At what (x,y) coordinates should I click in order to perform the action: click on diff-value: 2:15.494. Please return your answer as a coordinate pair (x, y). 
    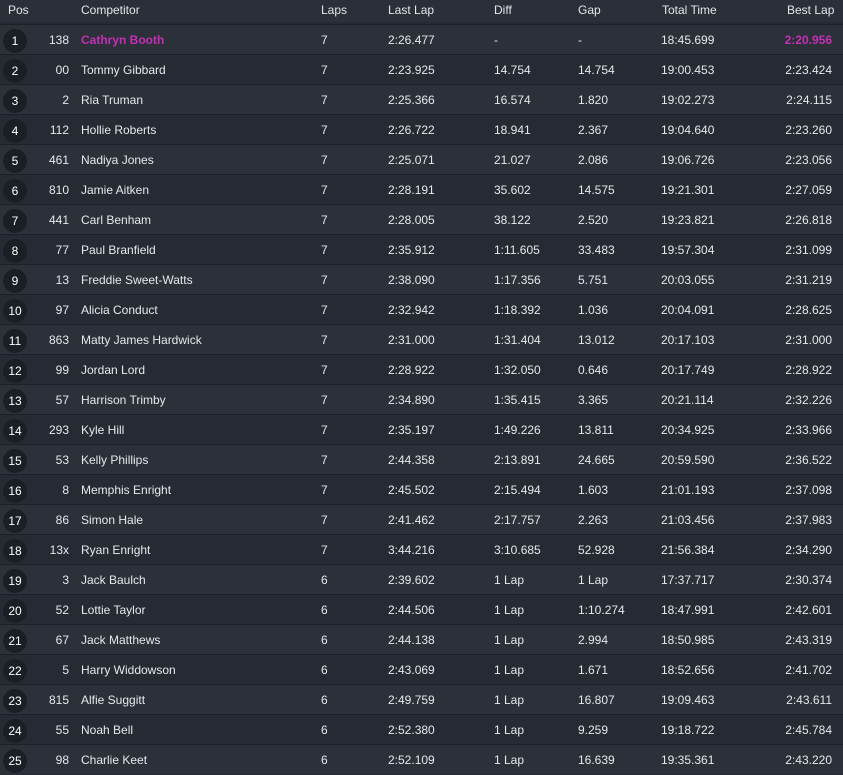
    Looking at the image, I should click on (517, 490).